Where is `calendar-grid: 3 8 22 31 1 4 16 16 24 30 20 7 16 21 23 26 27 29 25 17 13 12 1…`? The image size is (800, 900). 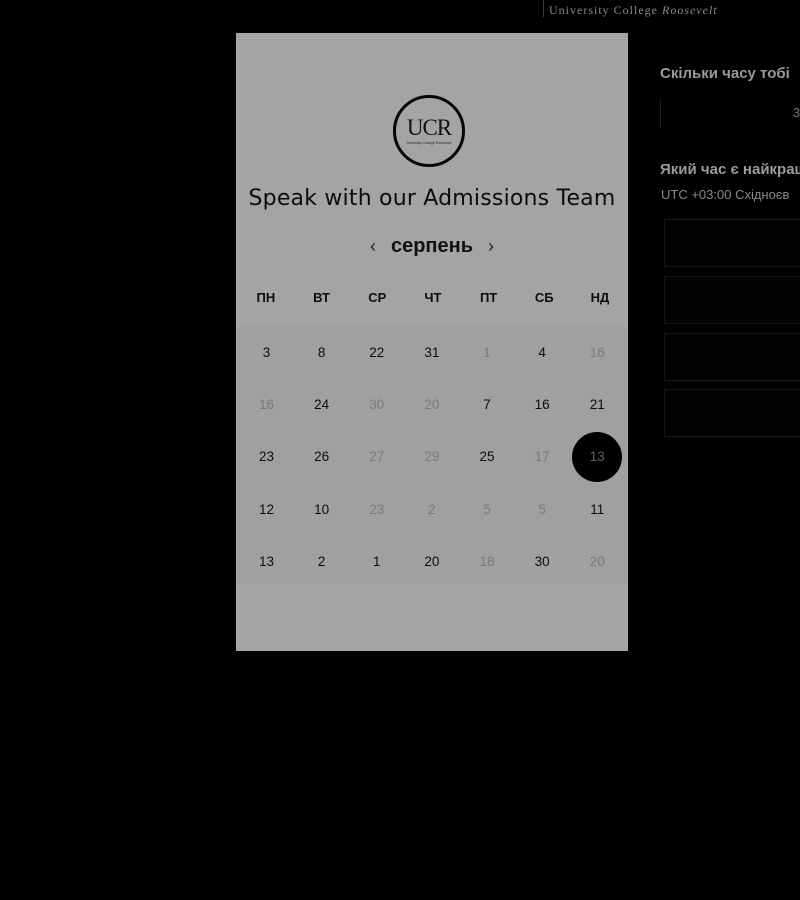 calendar-grid: 3 8 22 31 1 4 16 16 24 30 20 7 16 21 23 26 27 29 25 17 13 12 1… is located at coordinates (432, 455).